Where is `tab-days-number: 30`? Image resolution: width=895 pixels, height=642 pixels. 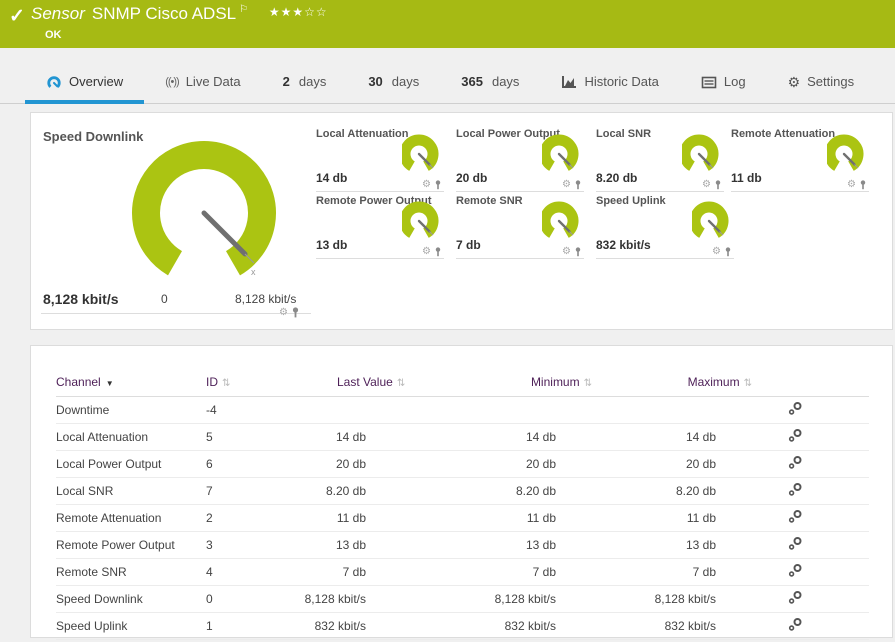
tab-days-number: 30 is located at coordinates (375, 81).